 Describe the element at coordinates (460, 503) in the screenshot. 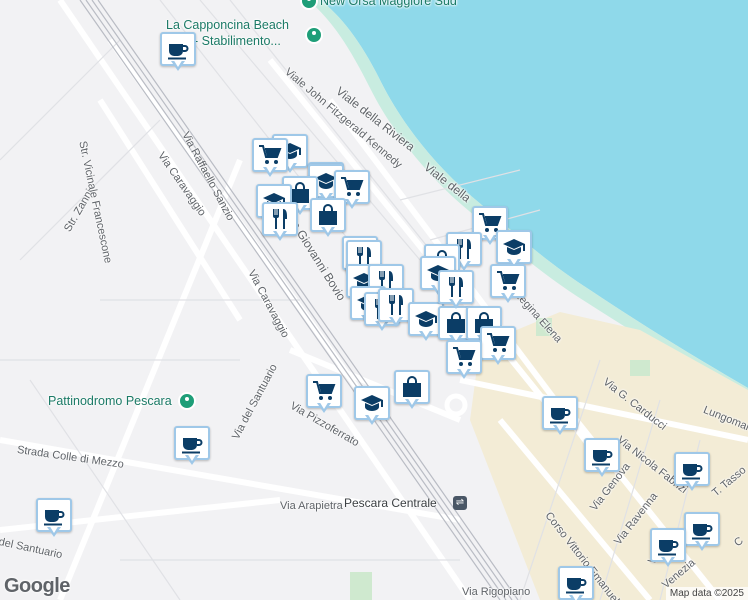

I see `train-station-icon: ⇌` at that location.